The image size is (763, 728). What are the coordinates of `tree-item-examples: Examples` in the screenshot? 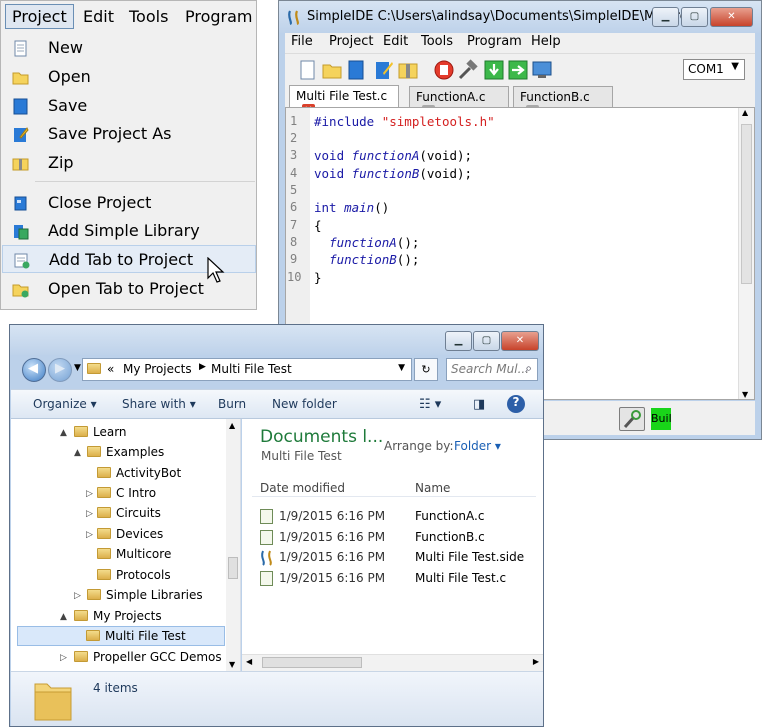 It's located at (125, 452).